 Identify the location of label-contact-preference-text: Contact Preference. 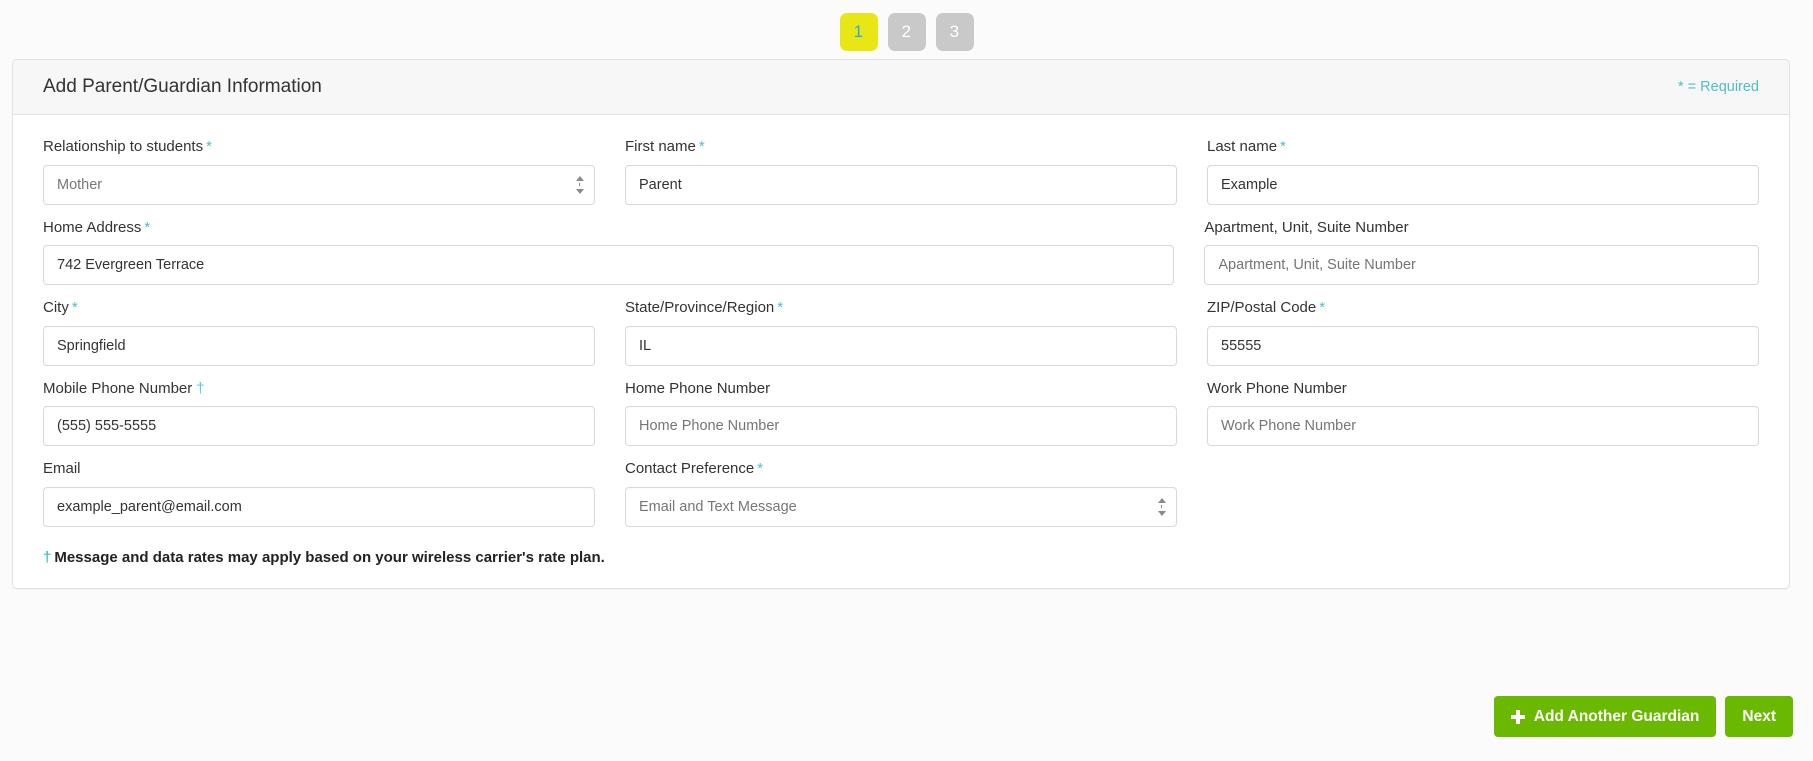
(690, 468).